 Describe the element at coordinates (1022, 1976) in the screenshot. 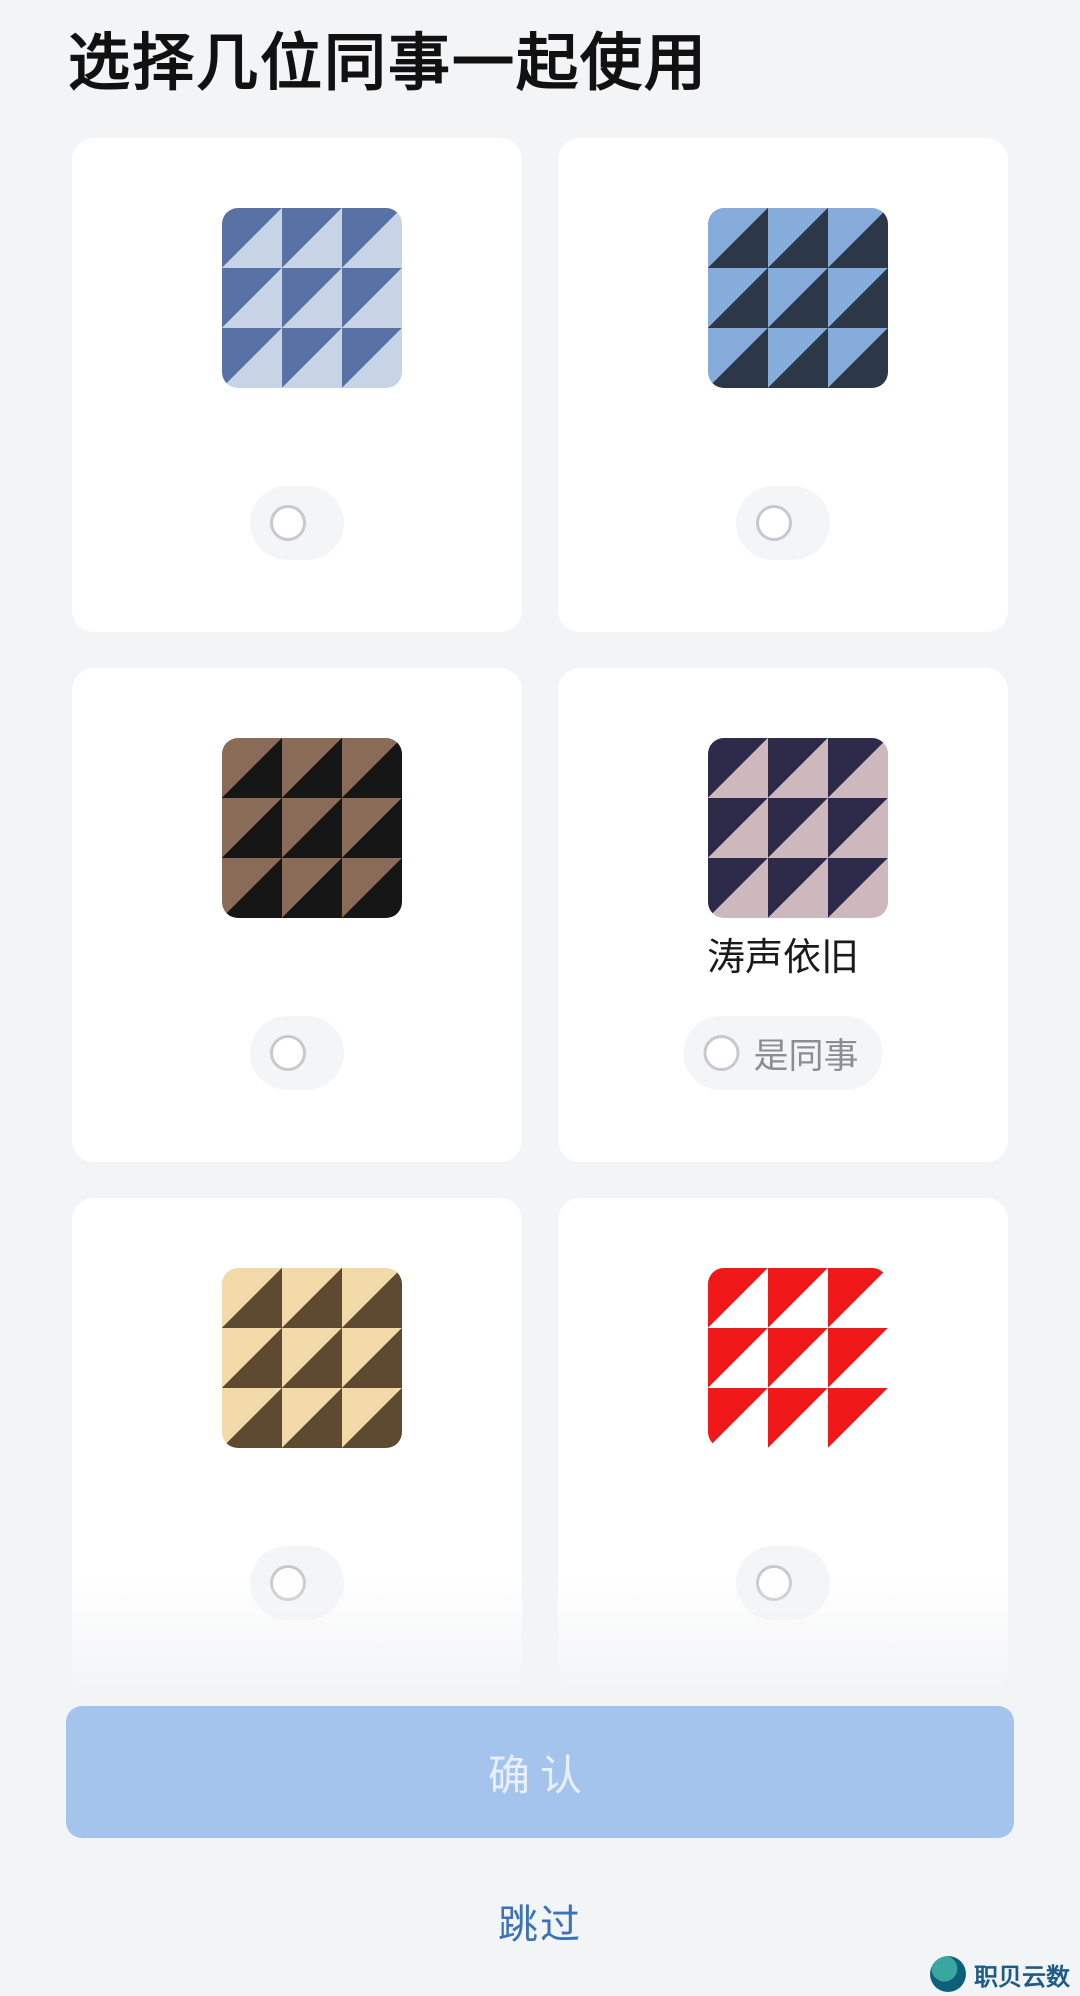

I see `watermark-text: 职贝云数` at that location.